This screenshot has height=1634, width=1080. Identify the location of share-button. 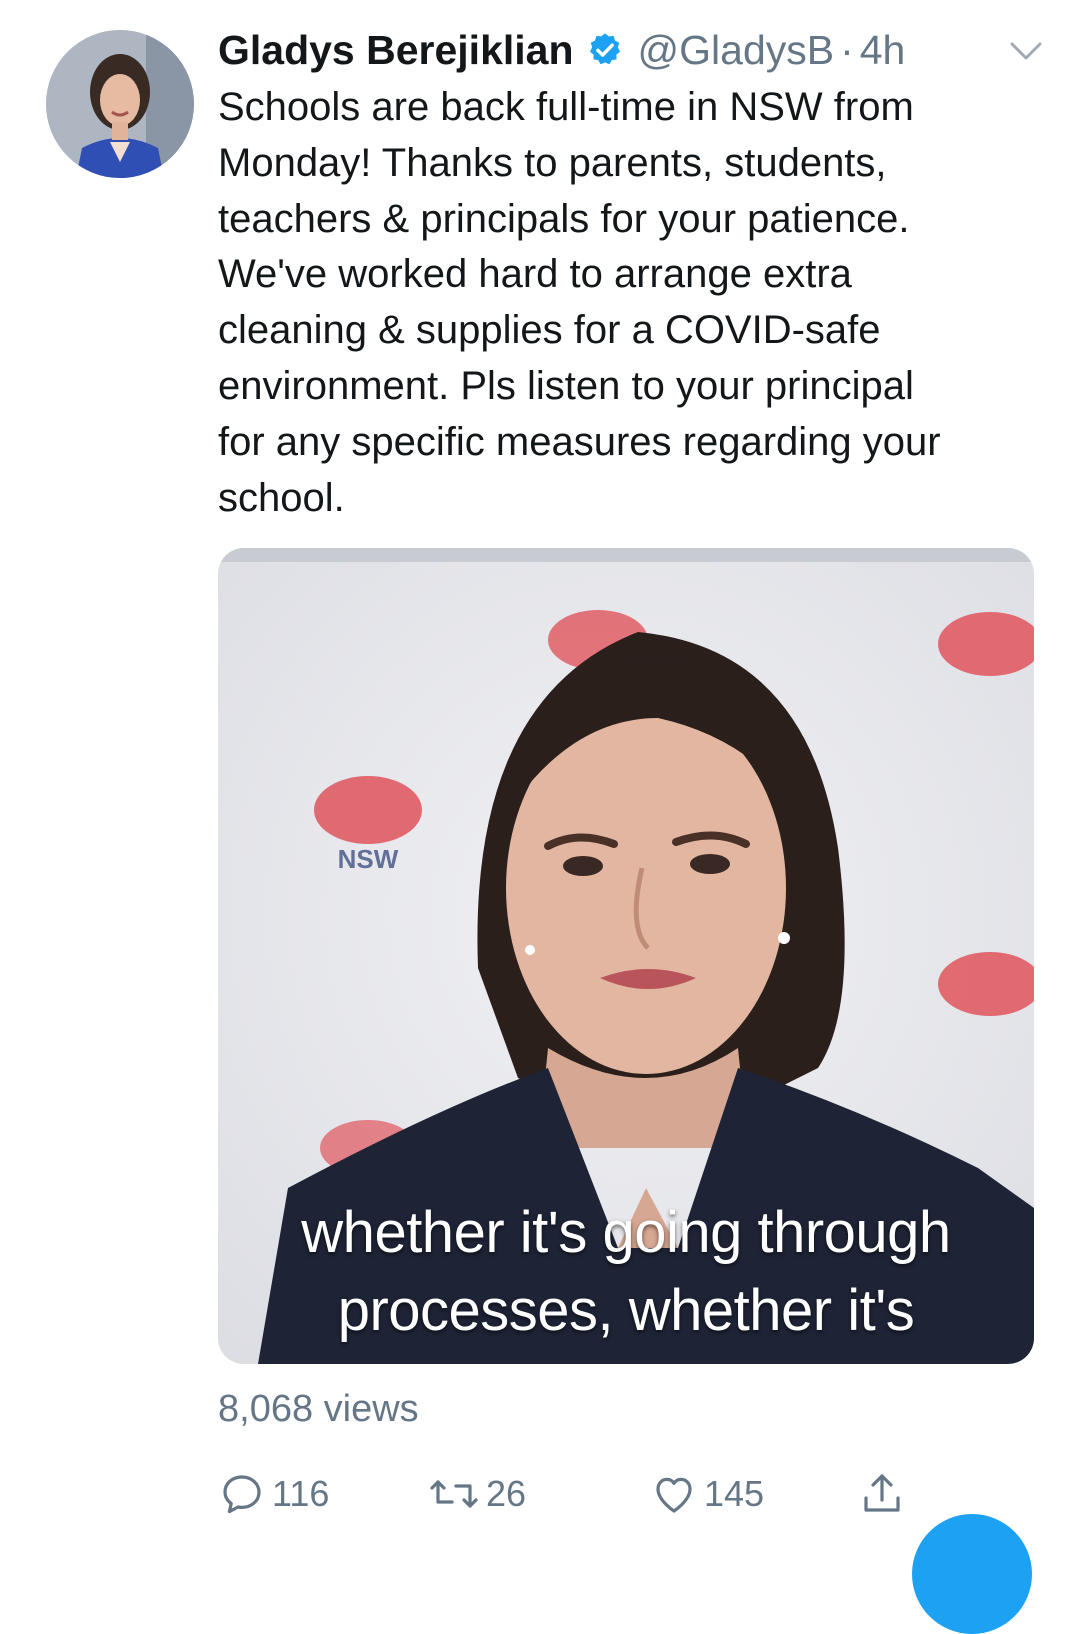
(885, 1494).